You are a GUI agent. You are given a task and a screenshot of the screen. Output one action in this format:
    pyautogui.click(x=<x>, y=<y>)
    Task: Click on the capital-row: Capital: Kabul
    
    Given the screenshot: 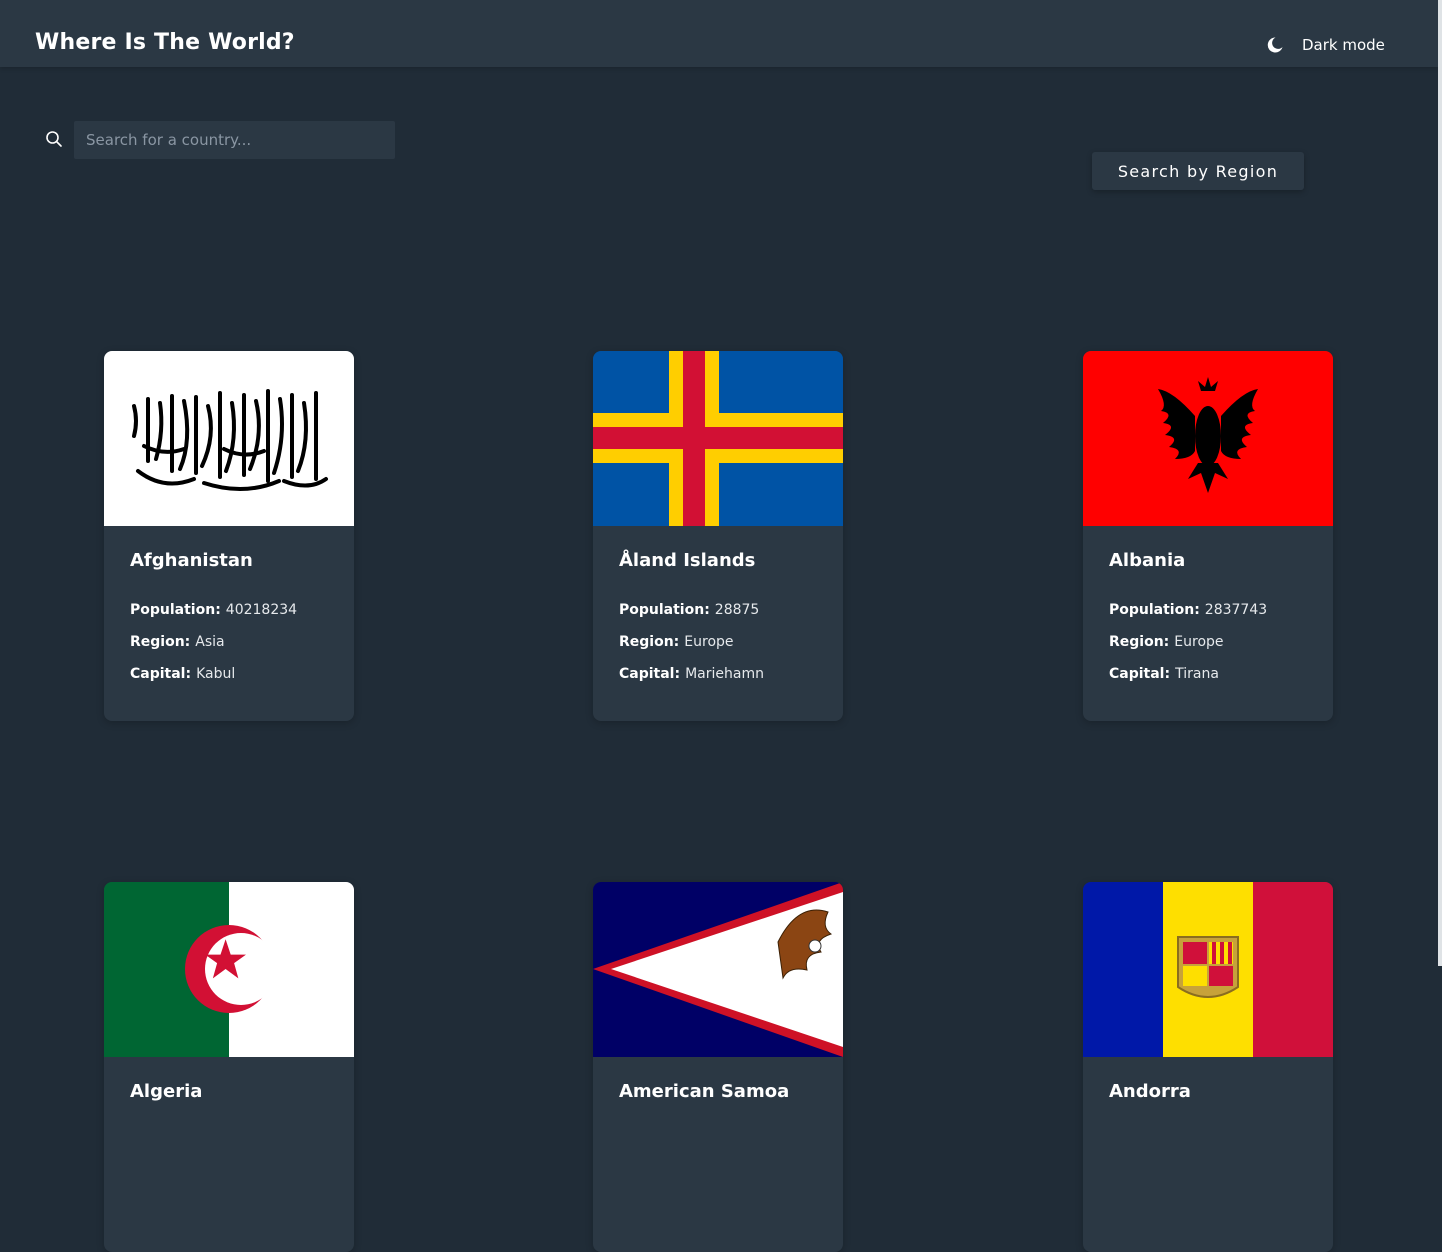 What is the action you would take?
    pyautogui.click(x=182, y=674)
    